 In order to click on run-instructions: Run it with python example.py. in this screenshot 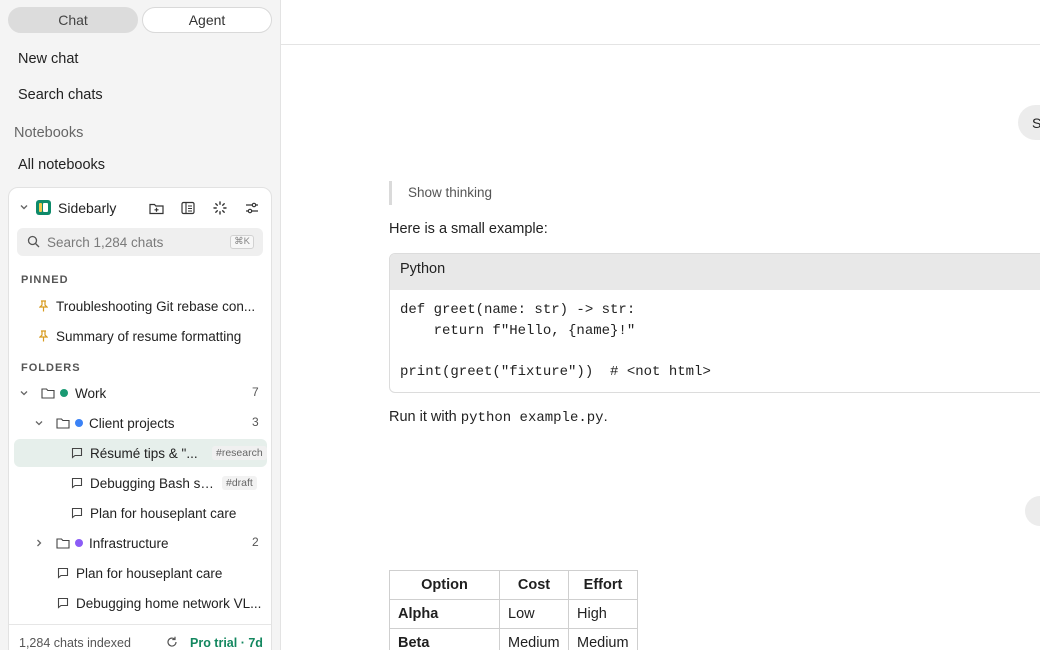, I will do `click(498, 417)`.